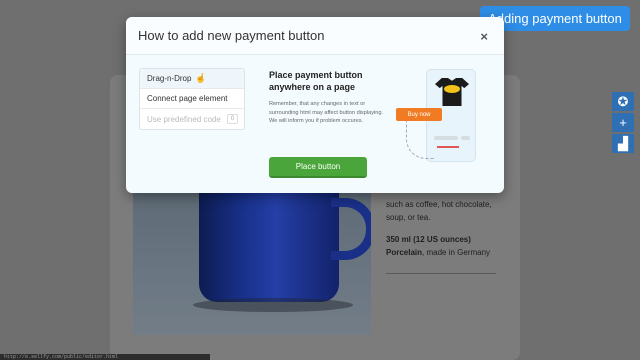 Image resolution: width=640 pixels, height=360 pixels. Describe the element at coordinates (316, 81) in the screenshot. I see `modal-headline: Place payment button anywhere on a page` at that location.